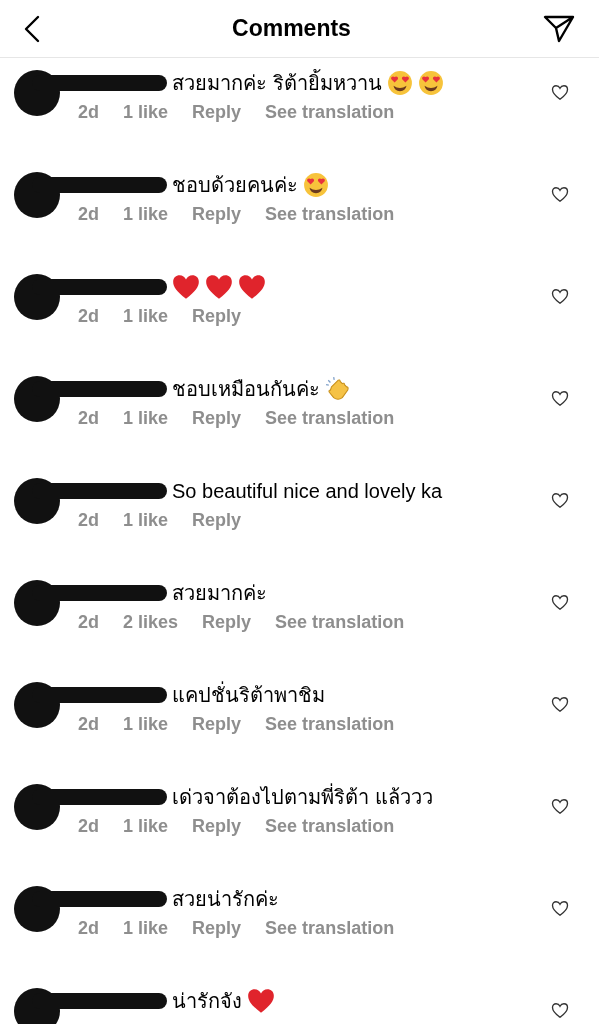 The image size is (599, 1024). Describe the element at coordinates (207, 1001) in the screenshot. I see `comment-text: น่ารักจัง` at that location.